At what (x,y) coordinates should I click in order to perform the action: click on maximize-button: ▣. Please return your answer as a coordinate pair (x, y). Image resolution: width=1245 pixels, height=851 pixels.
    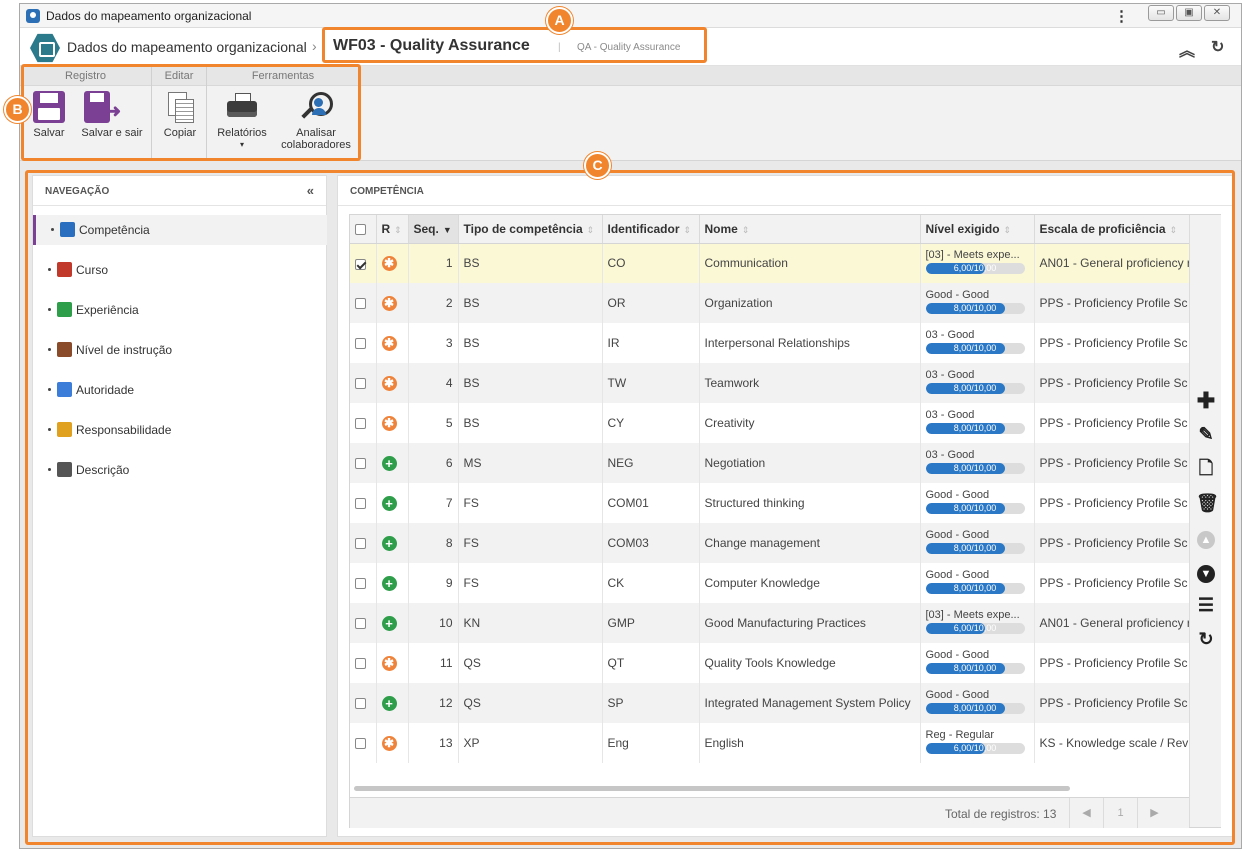
    Looking at the image, I should click on (1189, 13).